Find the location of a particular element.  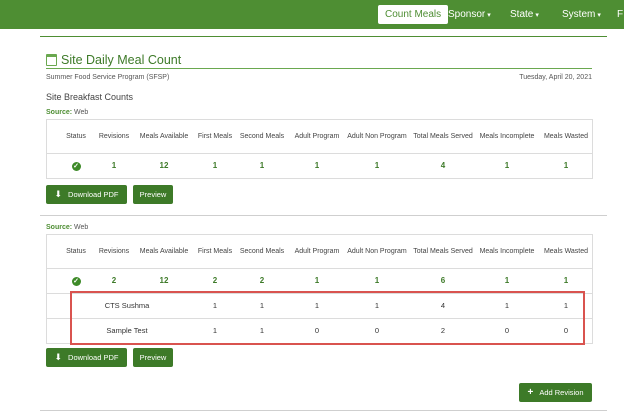

section-divider is located at coordinates (323, 215).